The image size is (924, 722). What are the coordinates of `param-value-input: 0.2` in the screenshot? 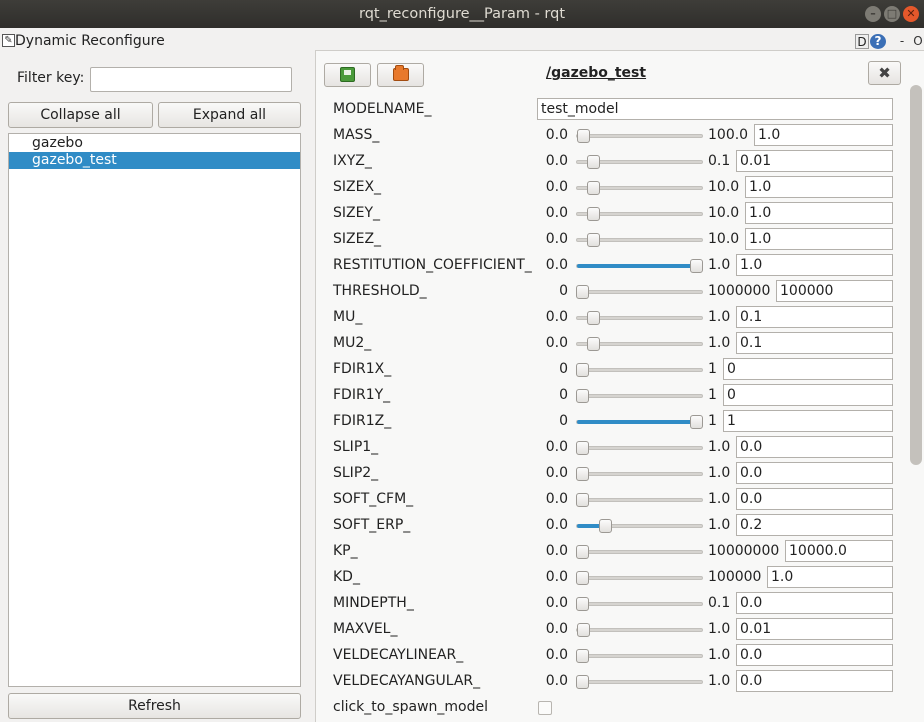 It's located at (814, 525).